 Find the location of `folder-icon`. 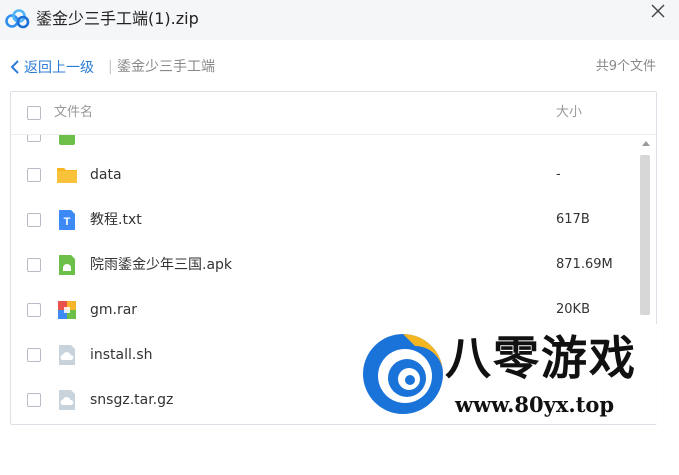

folder-icon is located at coordinates (67, 175).